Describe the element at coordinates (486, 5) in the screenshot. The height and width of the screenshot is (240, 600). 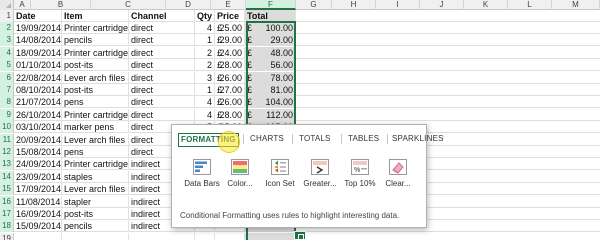
I see `column-header-k: K` at that location.